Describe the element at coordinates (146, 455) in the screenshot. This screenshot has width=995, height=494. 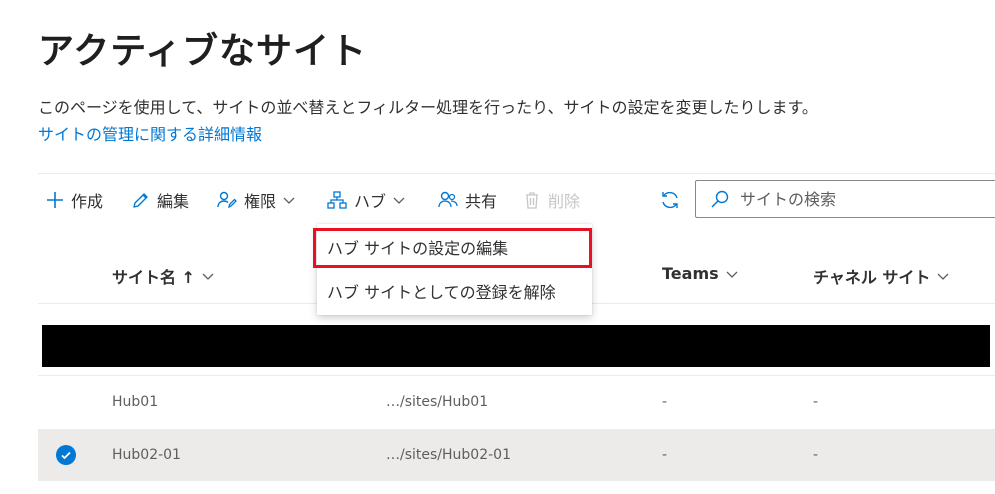
I see `site-name-cell: Hub02-01` at that location.